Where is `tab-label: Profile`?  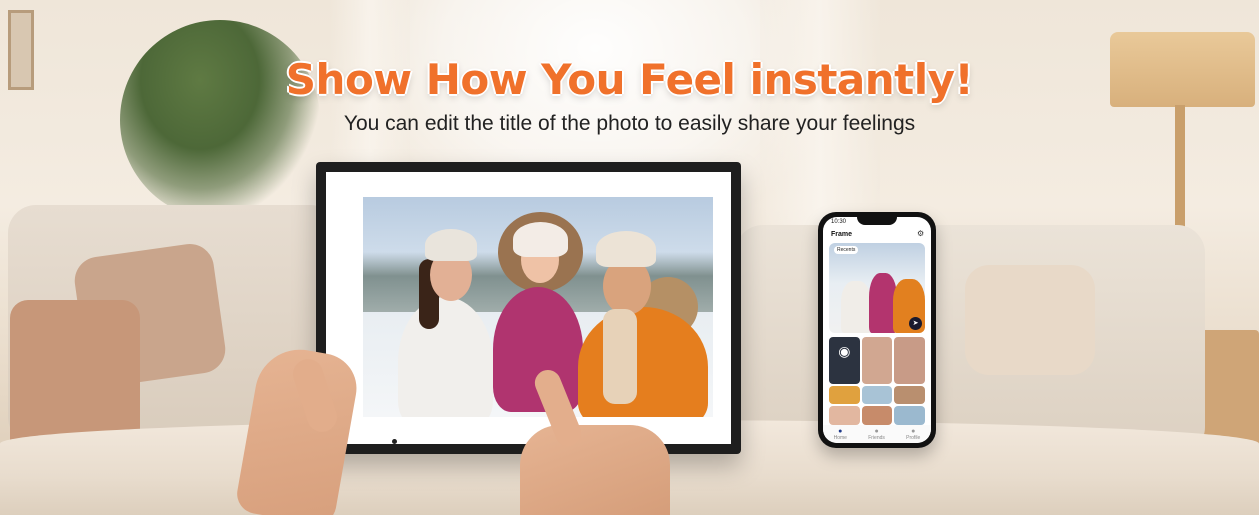
tab-label: Profile is located at coordinates (913, 437).